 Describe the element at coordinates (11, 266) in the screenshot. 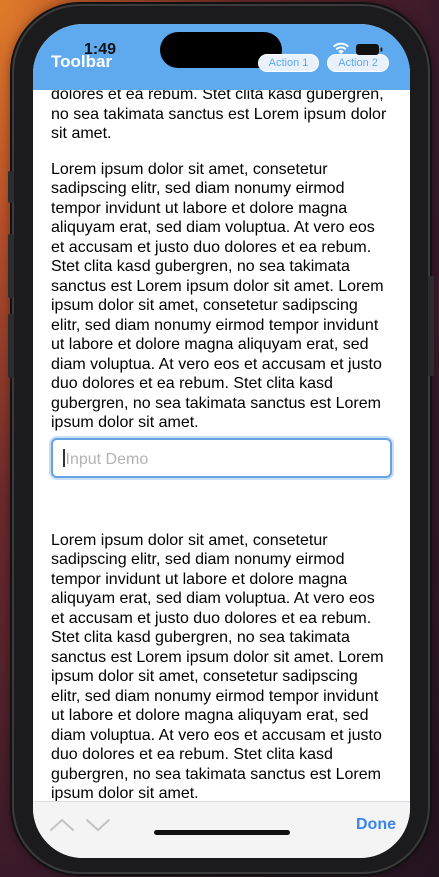

I see `volume-up-button` at that location.